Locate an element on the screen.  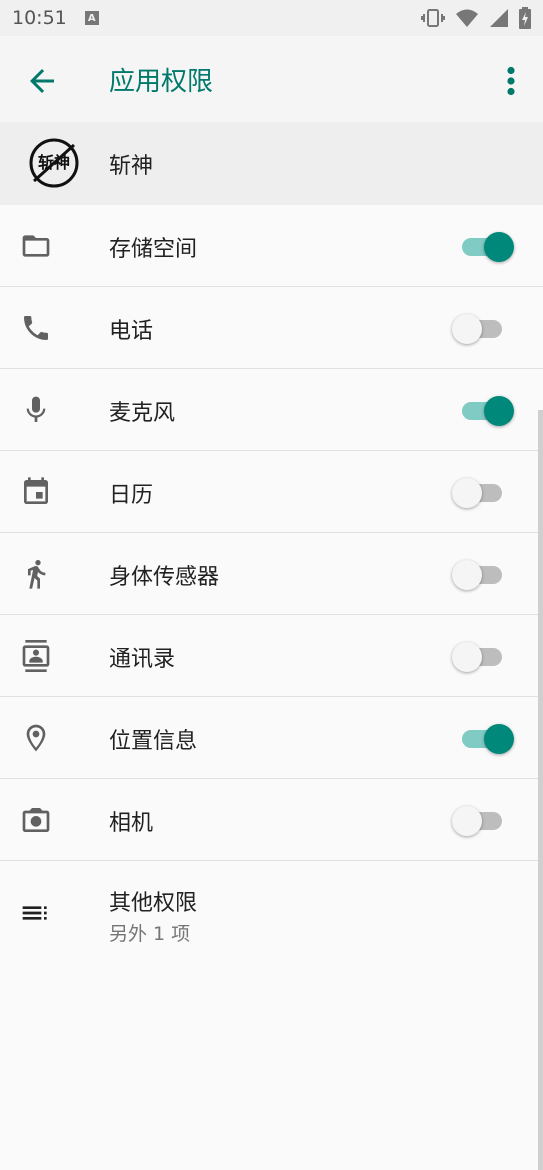
camera-icon is located at coordinates (36, 820).